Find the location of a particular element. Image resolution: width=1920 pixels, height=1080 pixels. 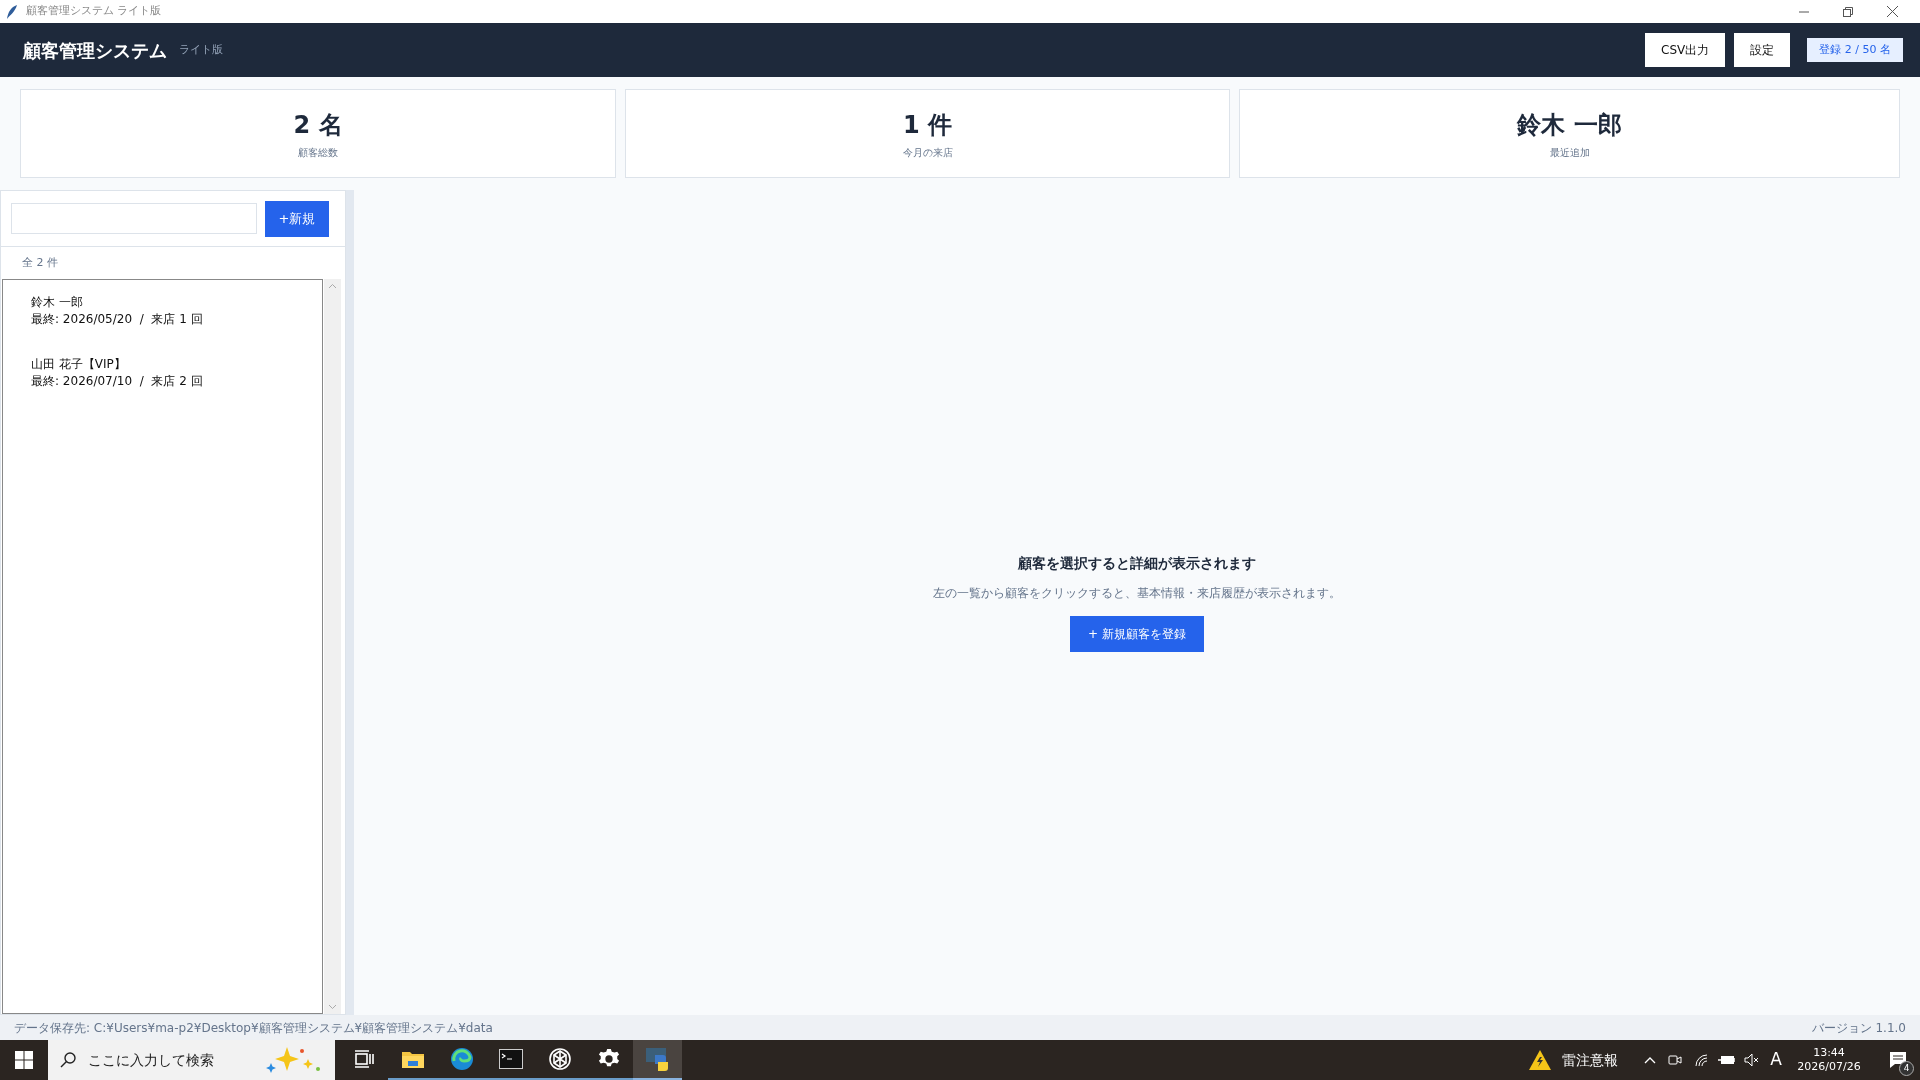

customer-count: 全 2 件 is located at coordinates (40, 262).